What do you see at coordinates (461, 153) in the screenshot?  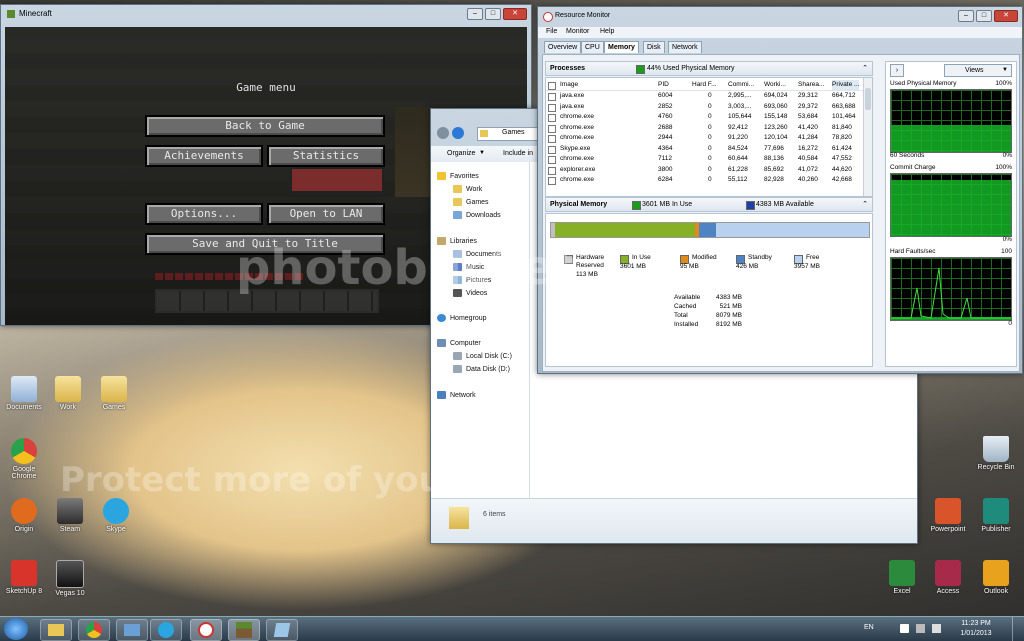 I see `organize-button: Organize` at bounding box center [461, 153].